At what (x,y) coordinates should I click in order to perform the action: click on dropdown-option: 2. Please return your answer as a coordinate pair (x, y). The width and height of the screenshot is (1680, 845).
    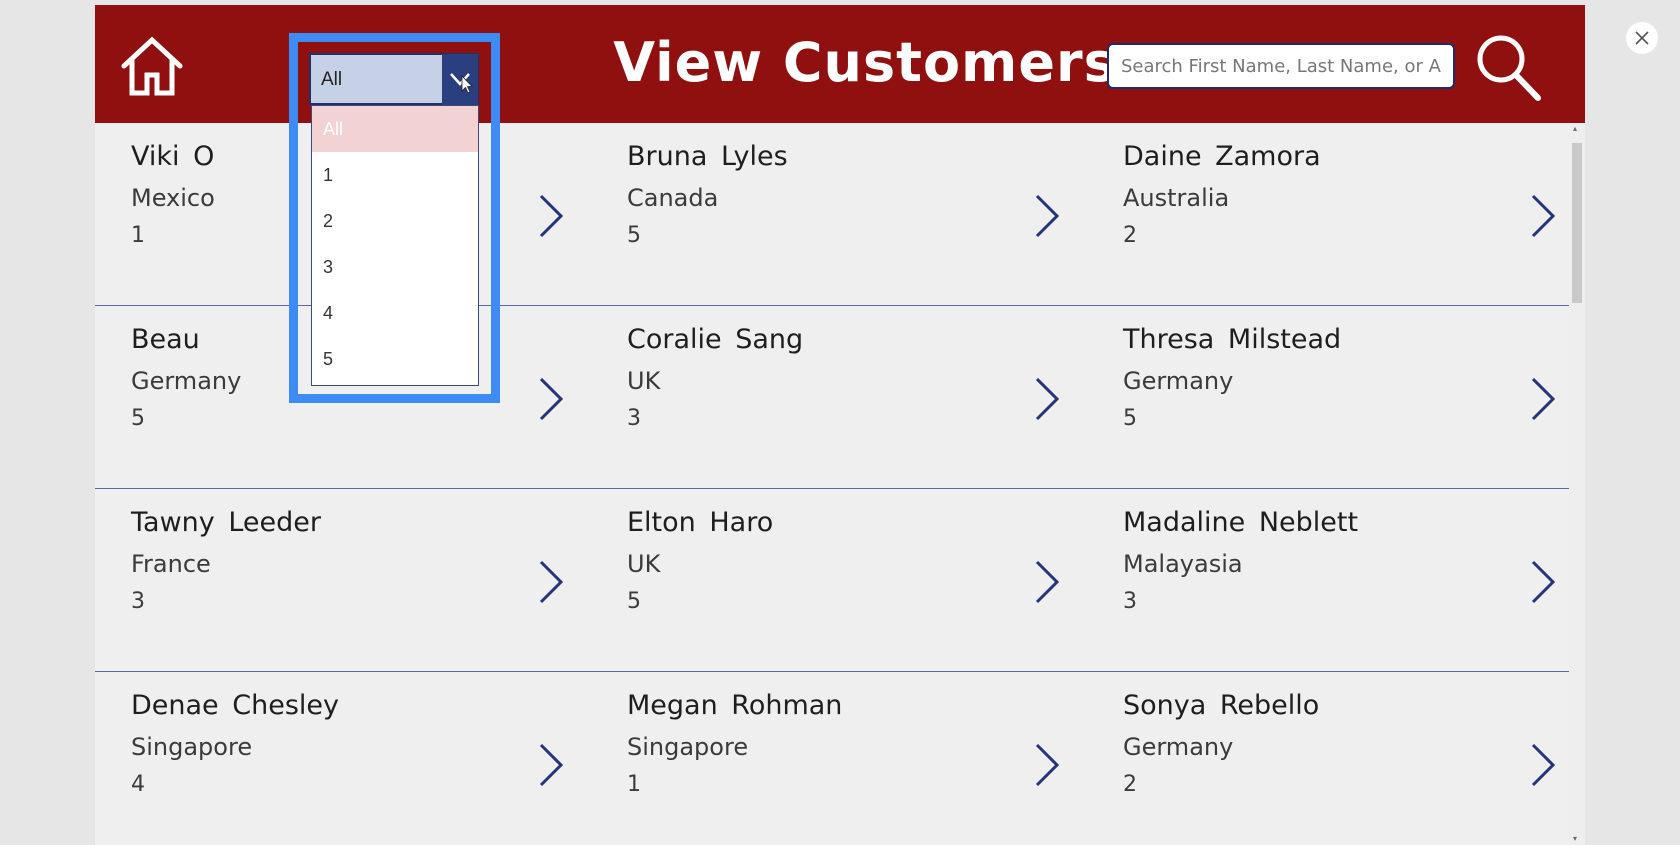
    Looking at the image, I should click on (395, 221).